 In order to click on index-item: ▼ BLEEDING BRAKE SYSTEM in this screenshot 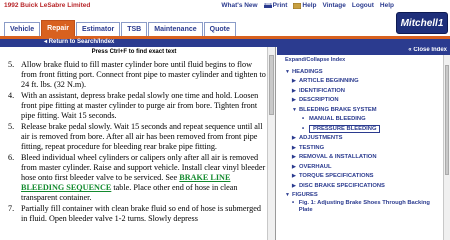, I will do `click(360, 110)`.